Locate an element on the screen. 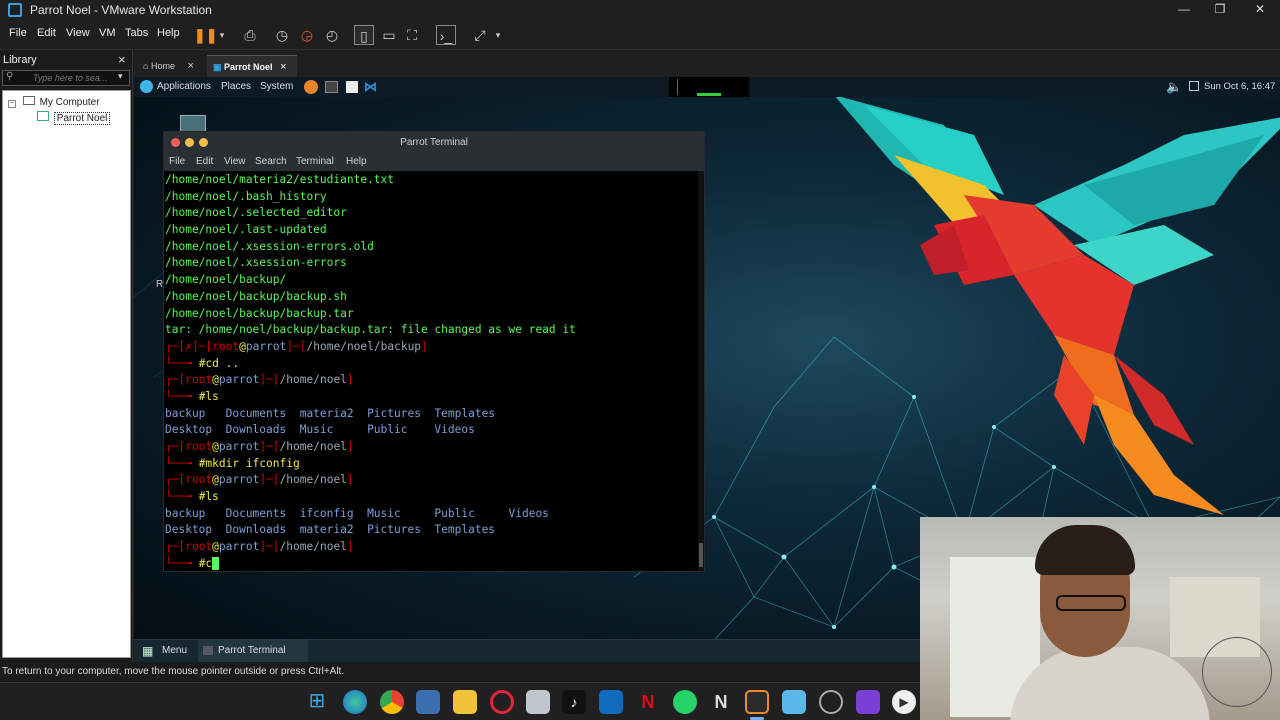  library-toggle-icon: ▯ is located at coordinates (364, 35).